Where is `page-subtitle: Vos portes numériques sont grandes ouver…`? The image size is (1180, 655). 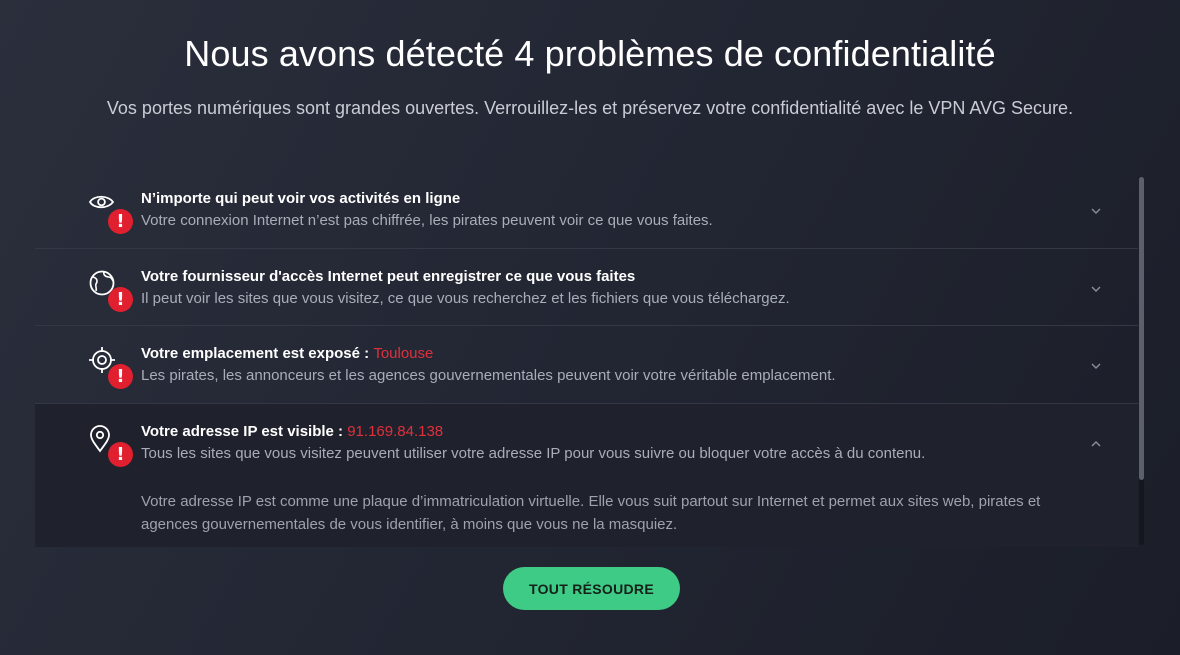
page-subtitle: Vos portes numériques sont grandes ouver… is located at coordinates (590, 108).